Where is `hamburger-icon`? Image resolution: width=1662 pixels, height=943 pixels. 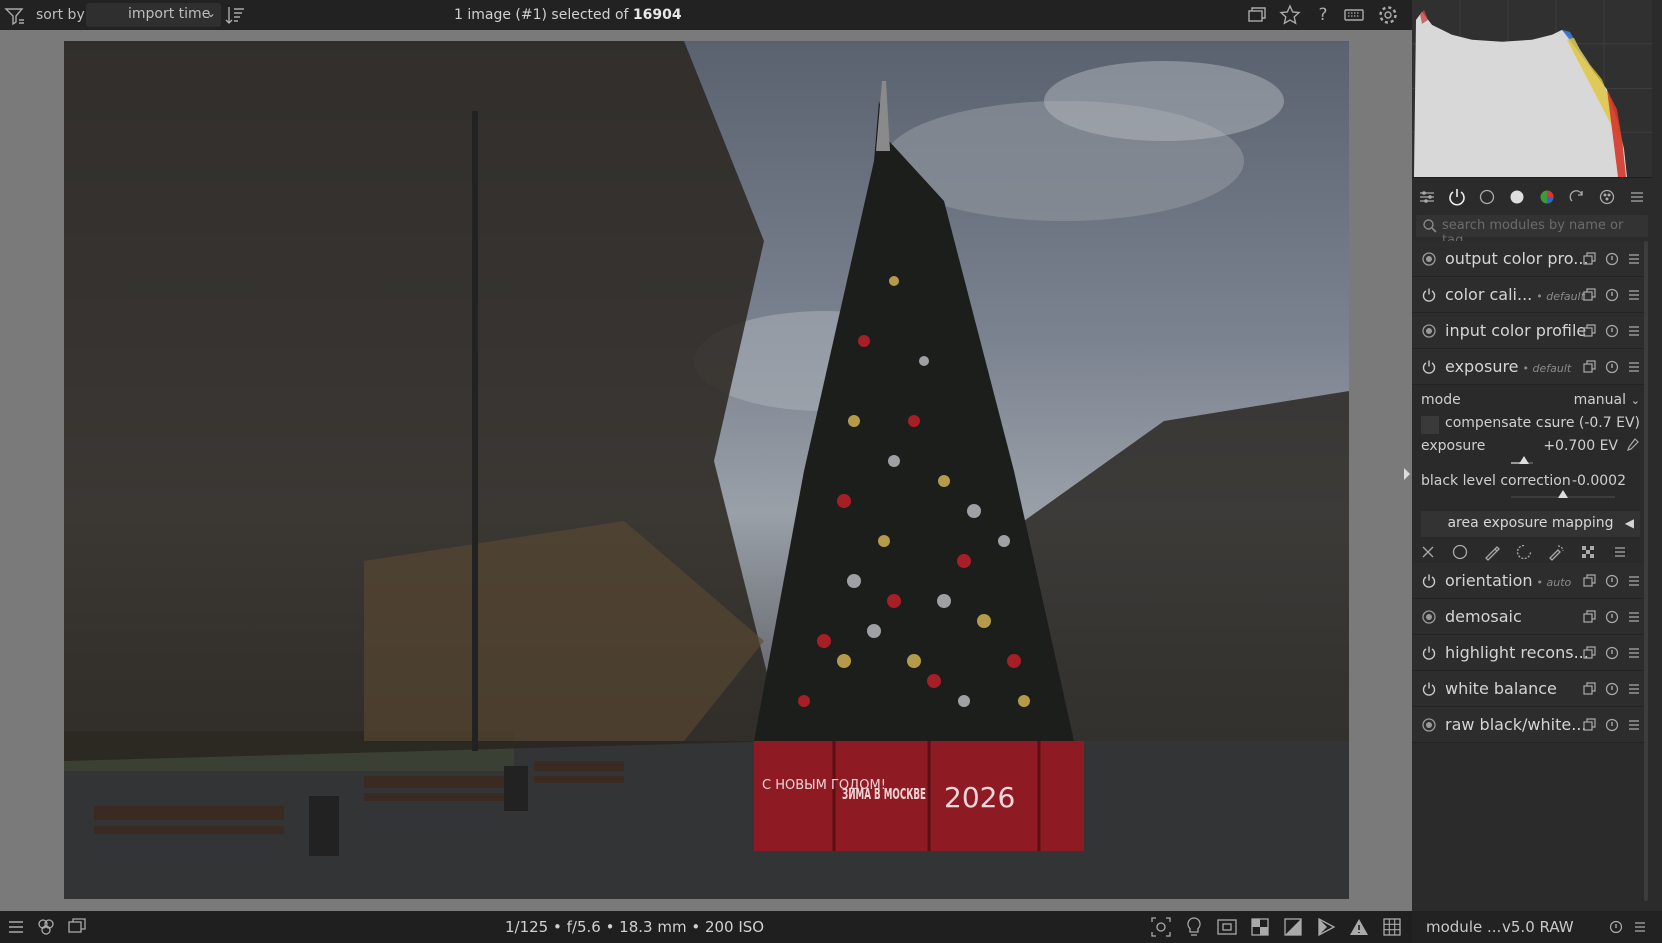
hamburger-icon is located at coordinates (16, 927).